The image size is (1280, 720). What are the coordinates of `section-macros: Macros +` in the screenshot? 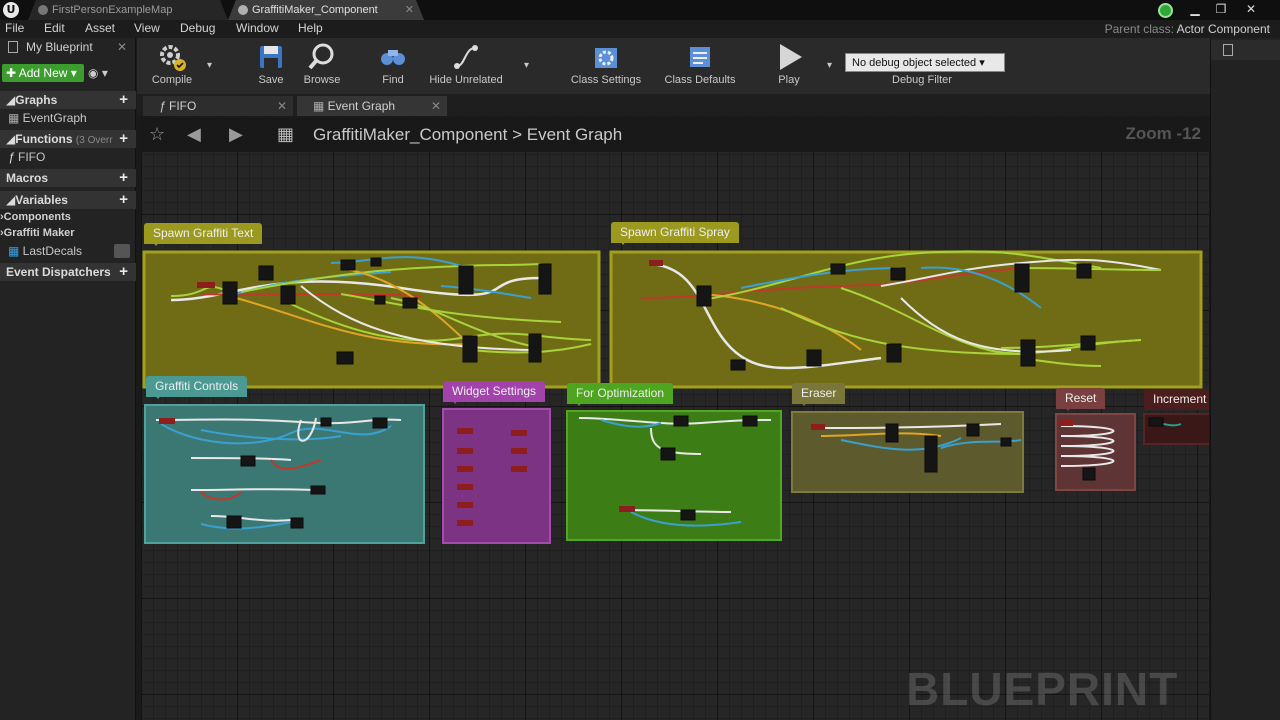 It's located at (68, 178).